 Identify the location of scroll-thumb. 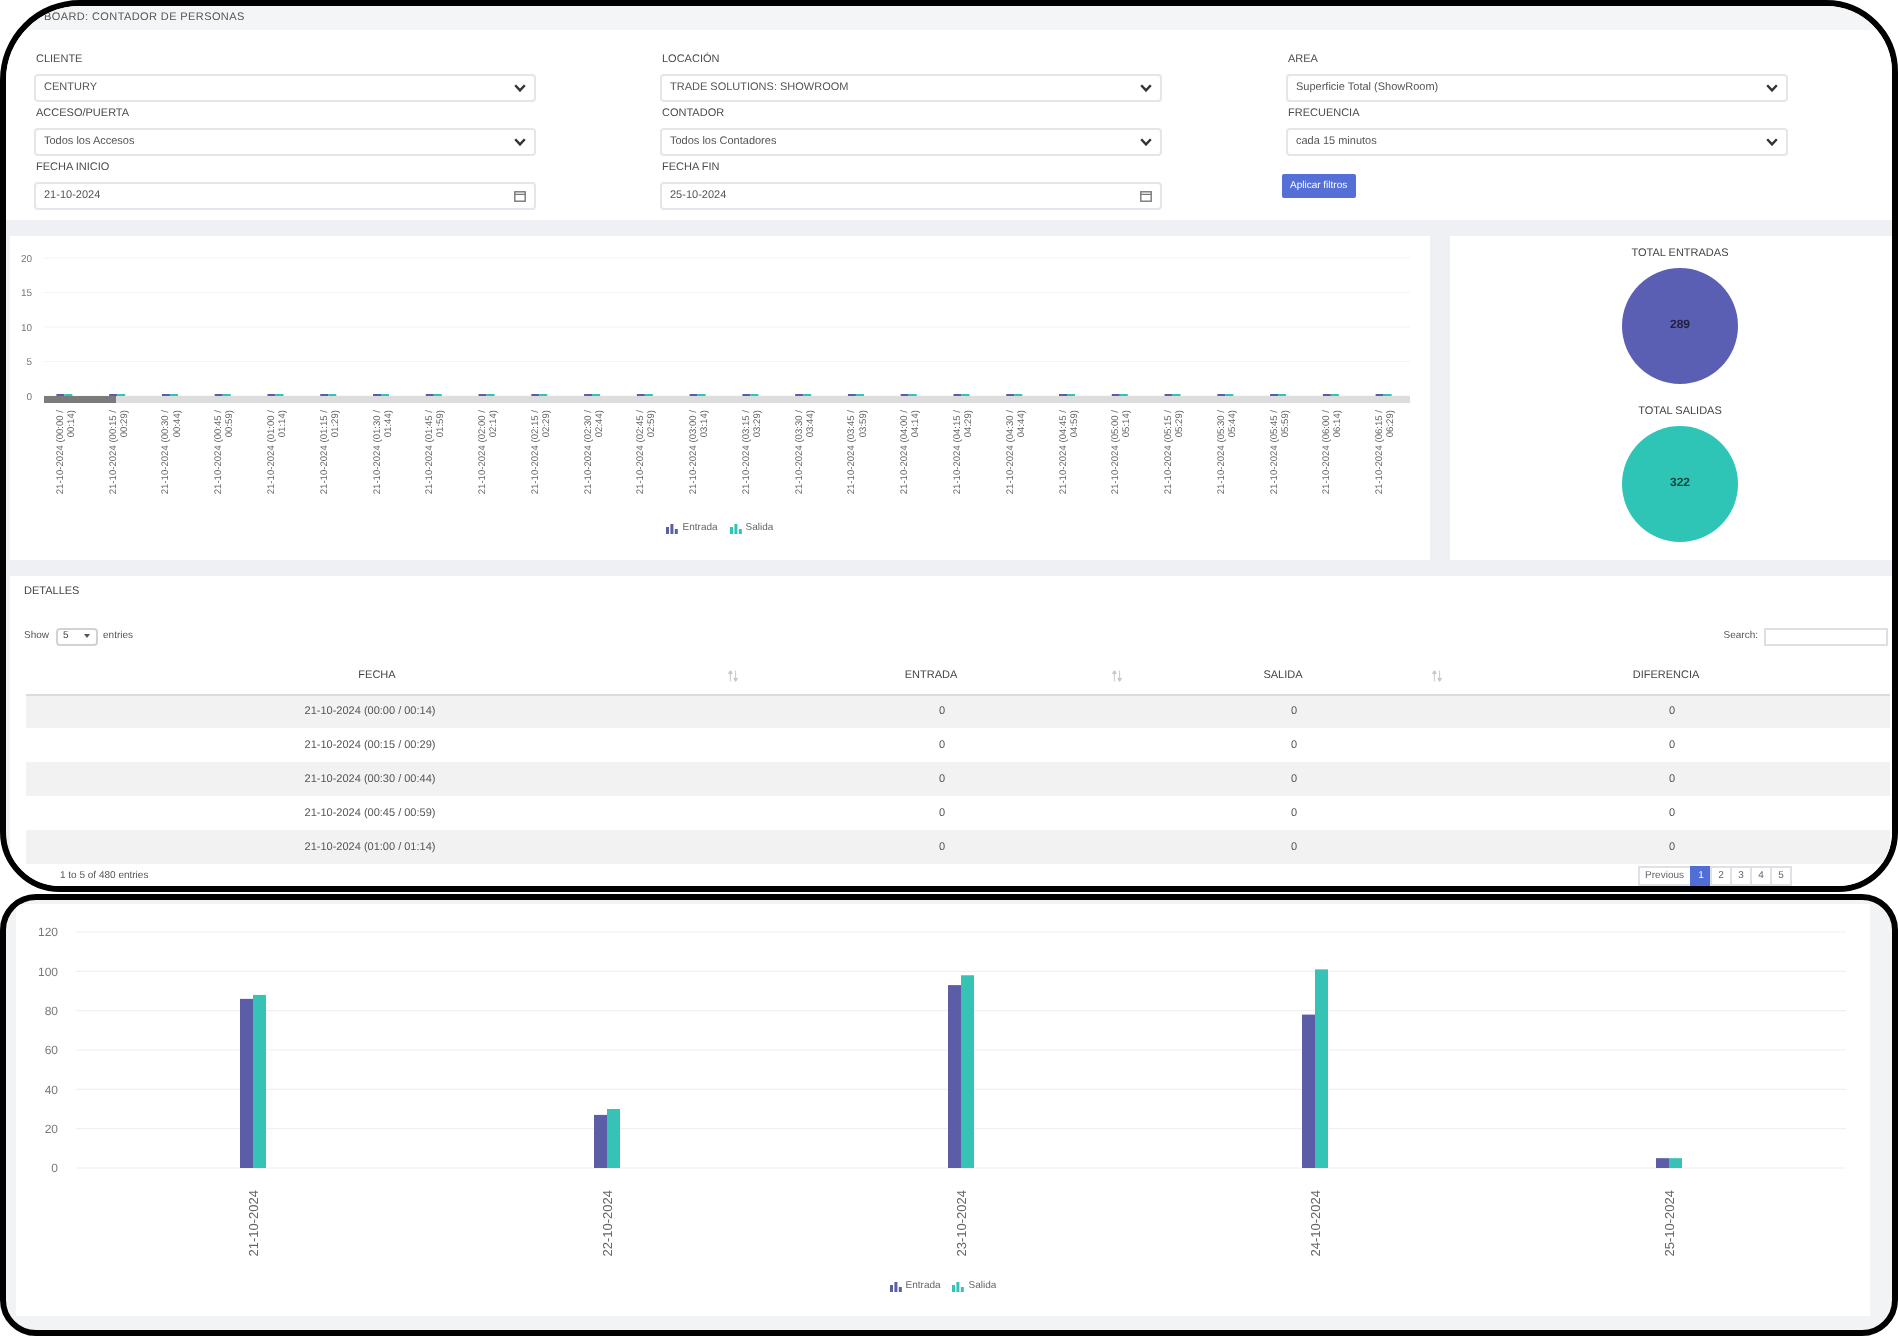
(80, 399).